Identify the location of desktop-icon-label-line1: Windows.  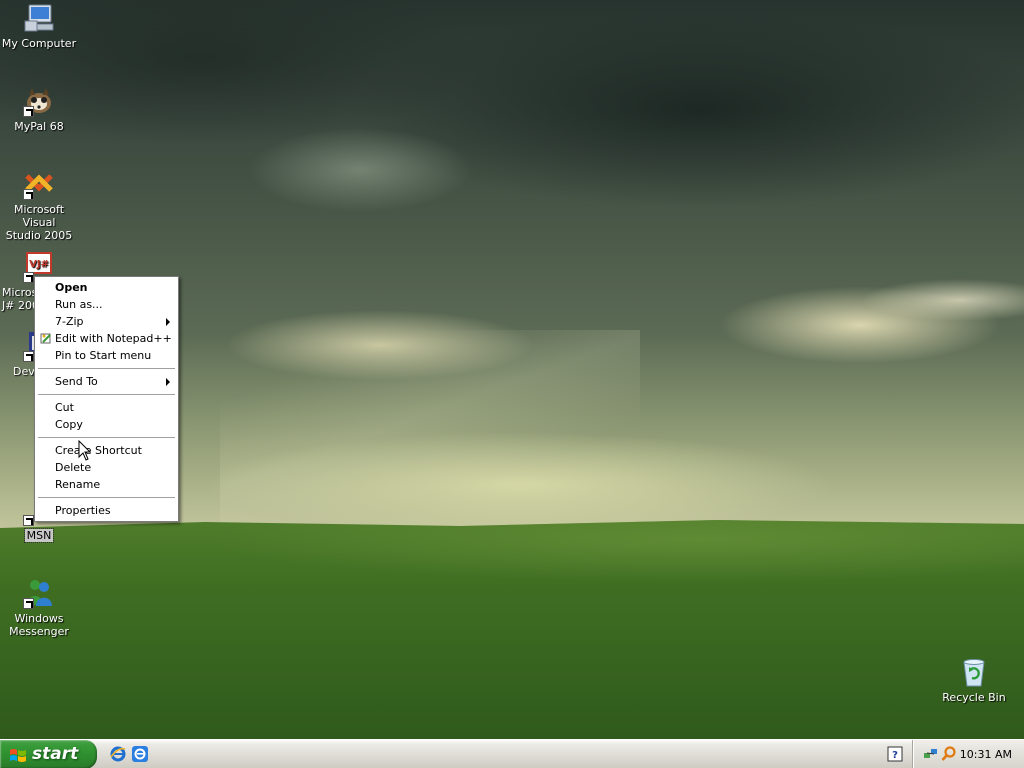
(39, 618).